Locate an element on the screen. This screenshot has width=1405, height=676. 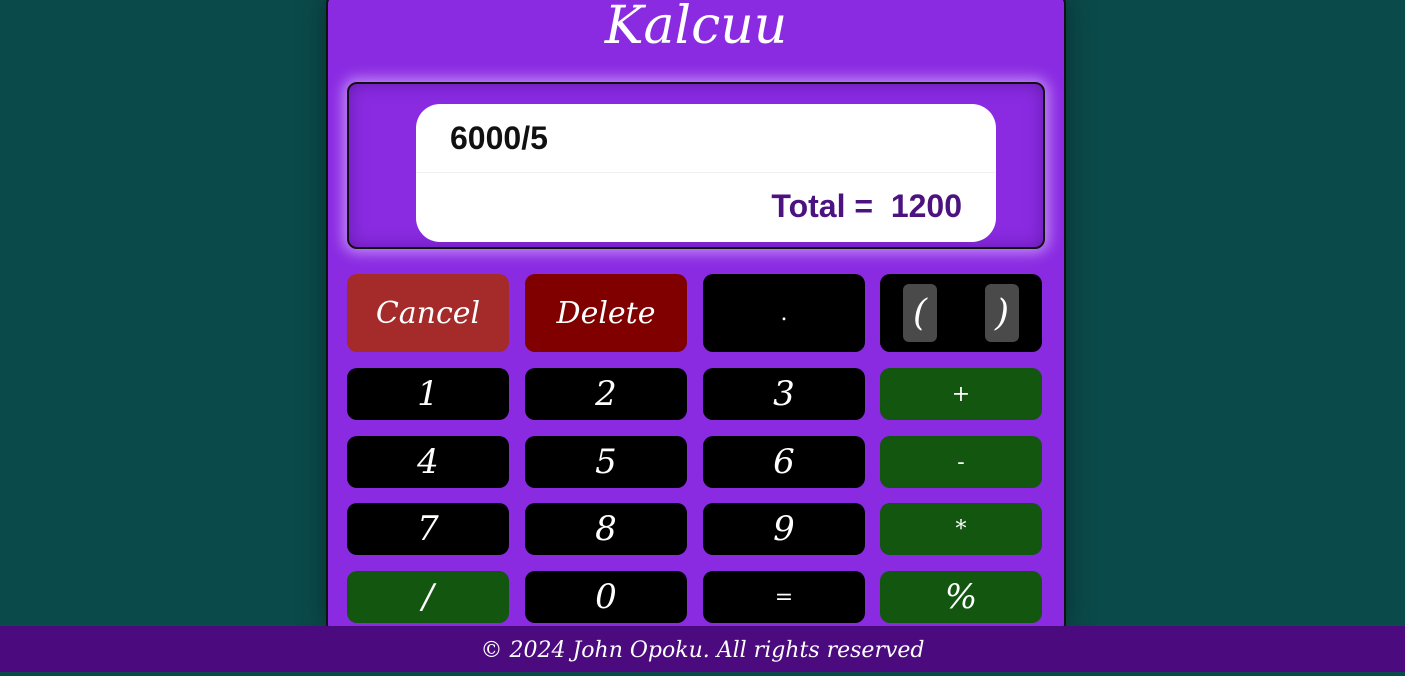
display-screen: 6000/5 Total = 1200 is located at coordinates (706, 173).